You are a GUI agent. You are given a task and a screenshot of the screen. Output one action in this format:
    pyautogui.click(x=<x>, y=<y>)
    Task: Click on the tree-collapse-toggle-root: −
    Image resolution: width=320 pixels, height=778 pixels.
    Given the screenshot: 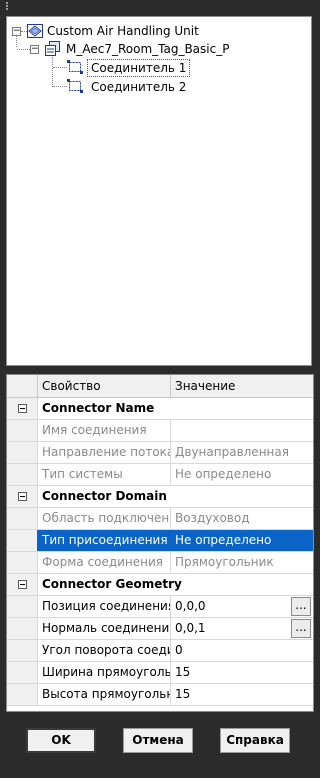 What is the action you would take?
    pyautogui.click(x=16, y=31)
    